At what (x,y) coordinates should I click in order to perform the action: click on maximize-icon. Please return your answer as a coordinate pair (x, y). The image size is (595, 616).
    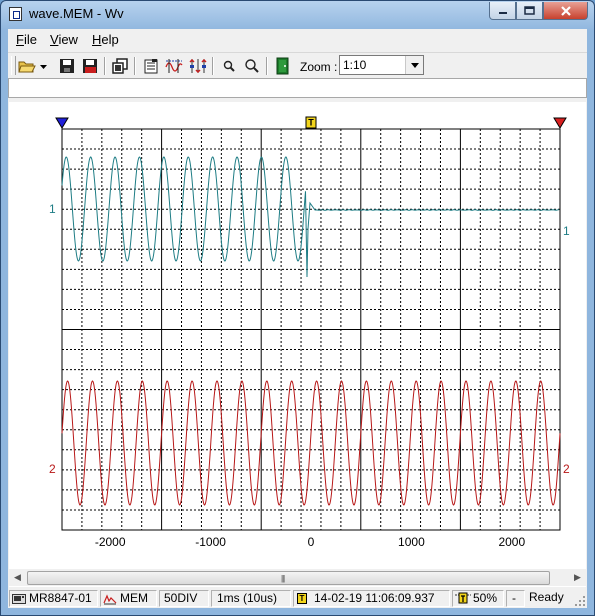
    Looking at the image, I should click on (529, 10).